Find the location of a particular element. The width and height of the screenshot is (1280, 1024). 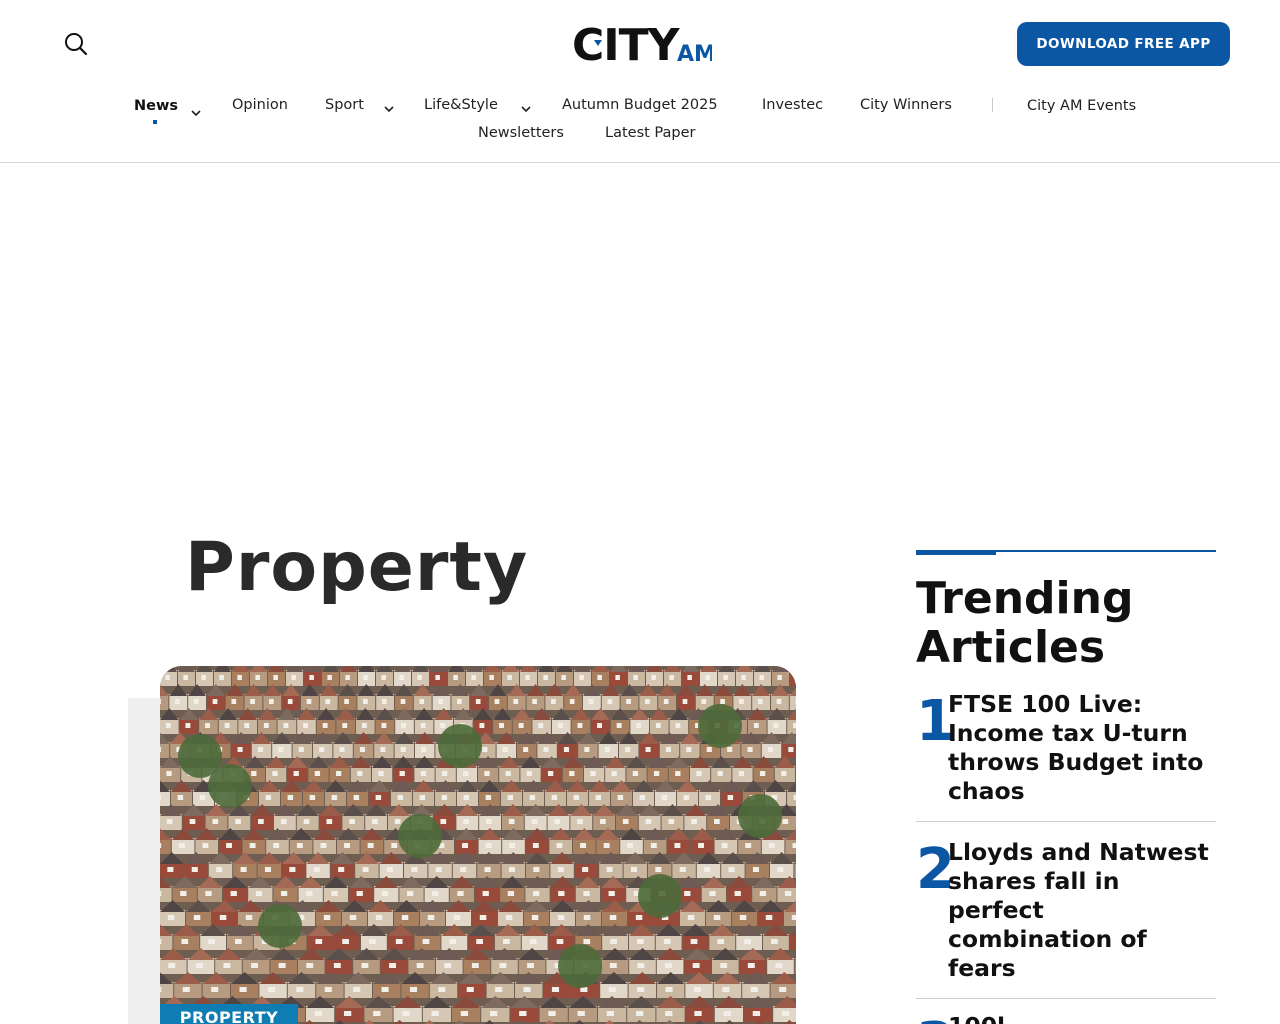

page-title: Property is located at coordinates (357, 567).